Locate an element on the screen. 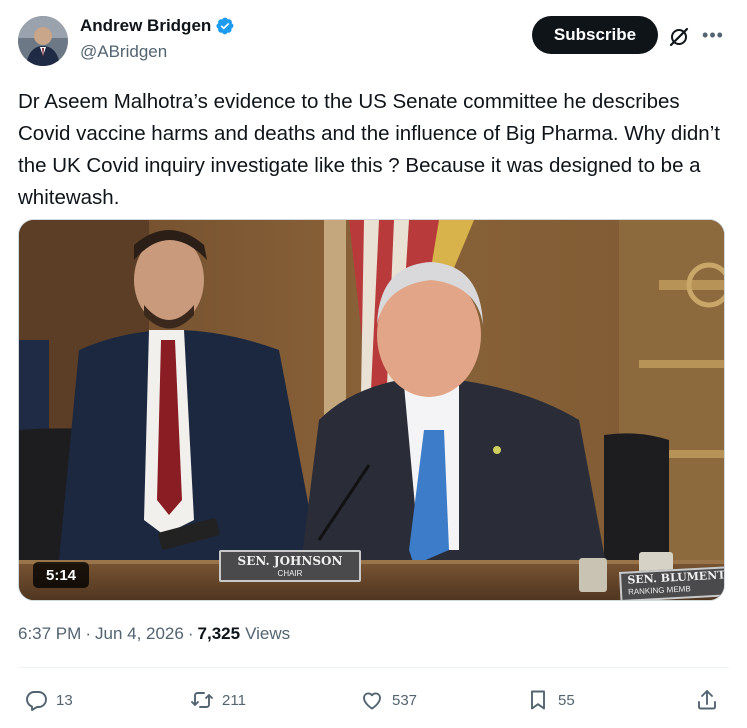  author-name-row: Andrew Bridgen is located at coordinates (157, 26).